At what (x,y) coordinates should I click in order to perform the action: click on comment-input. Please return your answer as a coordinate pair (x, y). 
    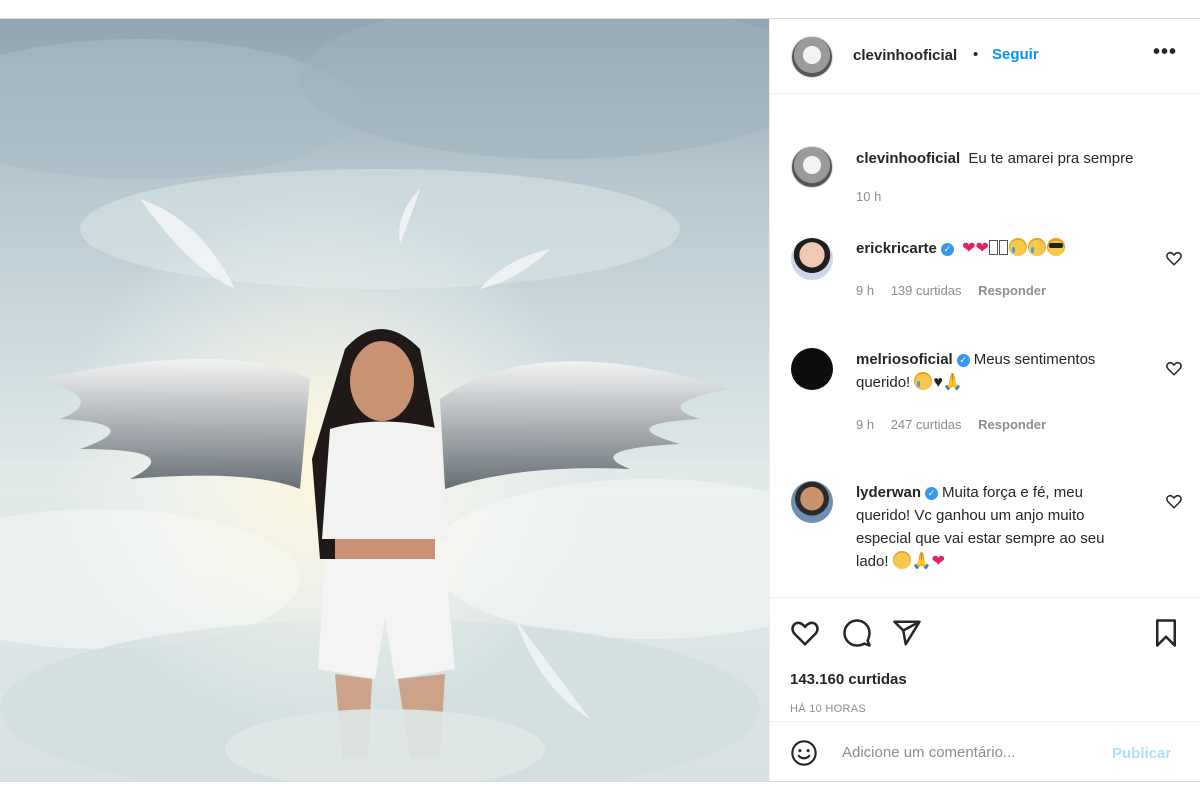
    Looking at the image, I should click on (972, 752).